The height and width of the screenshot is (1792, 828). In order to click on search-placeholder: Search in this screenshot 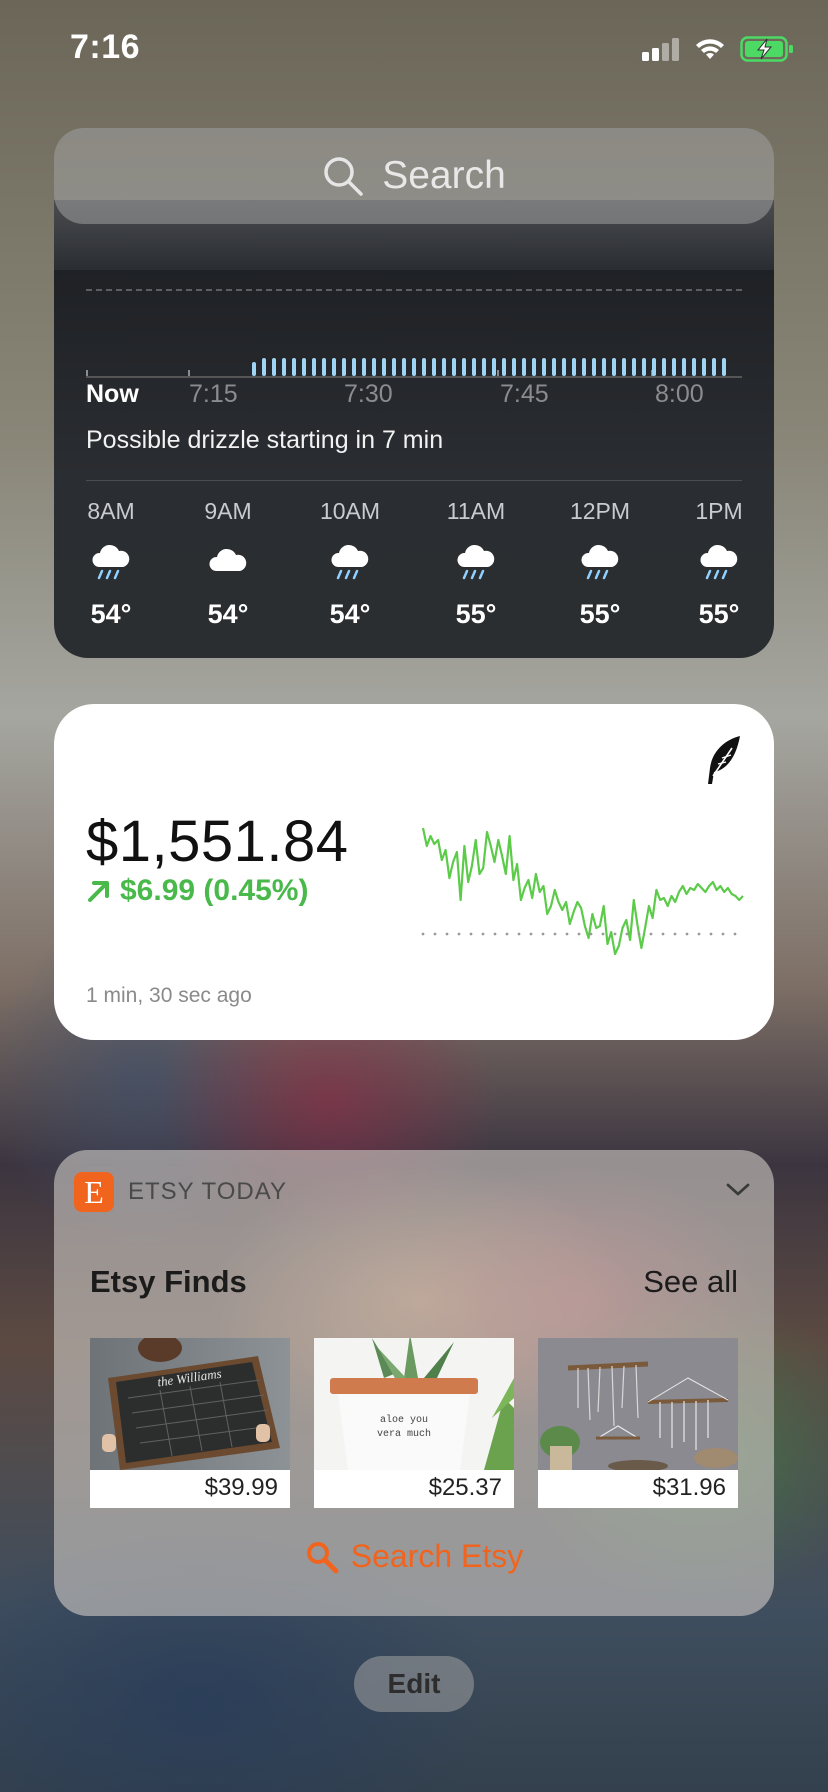, I will do `click(444, 175)`.